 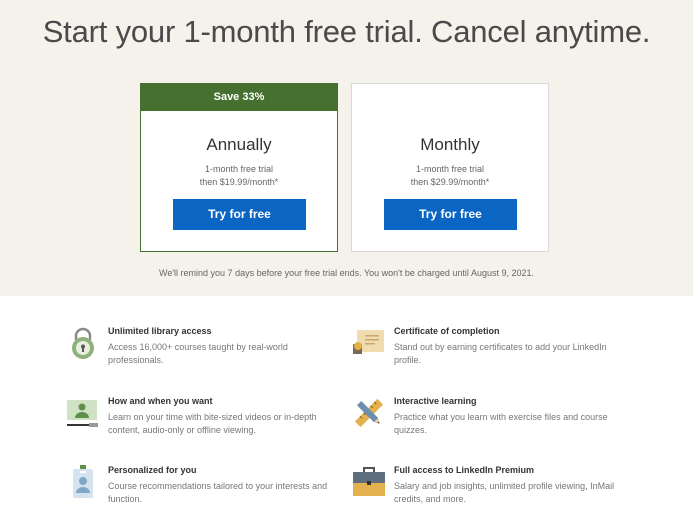 I want to click on video-lesson-icon, so click(x=82, y=413).